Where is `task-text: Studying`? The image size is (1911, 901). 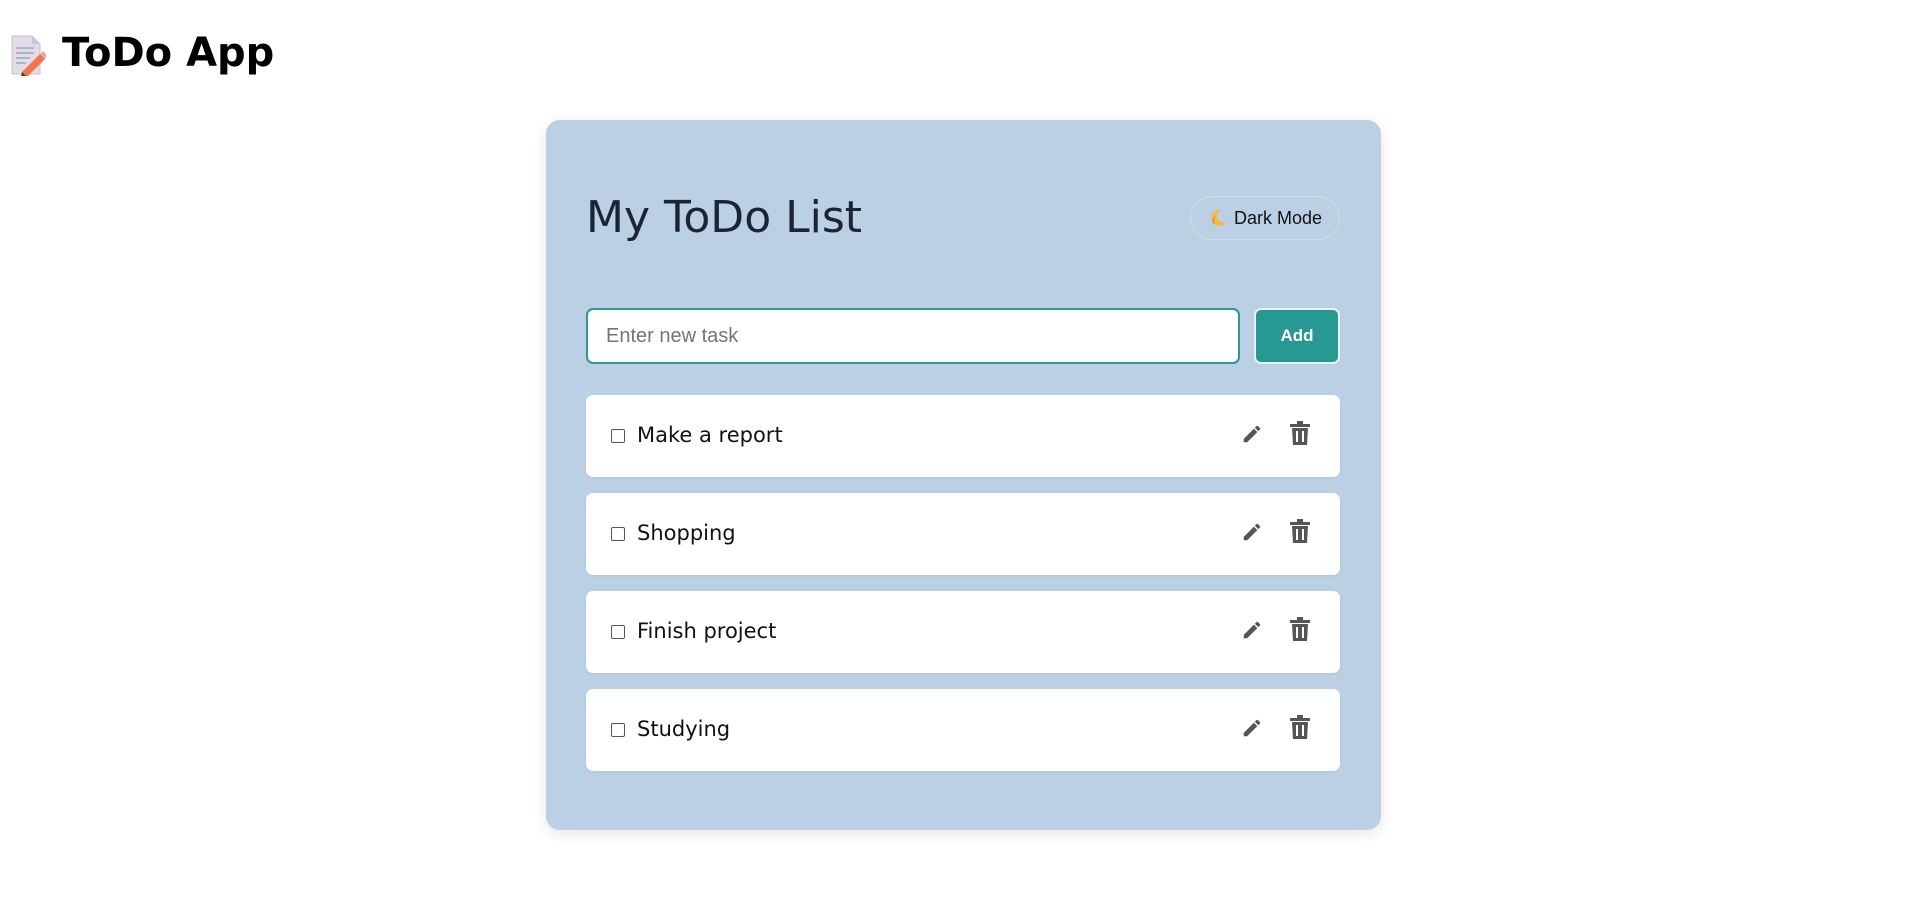 task-text: Studying is located at coordinates (684, 729).